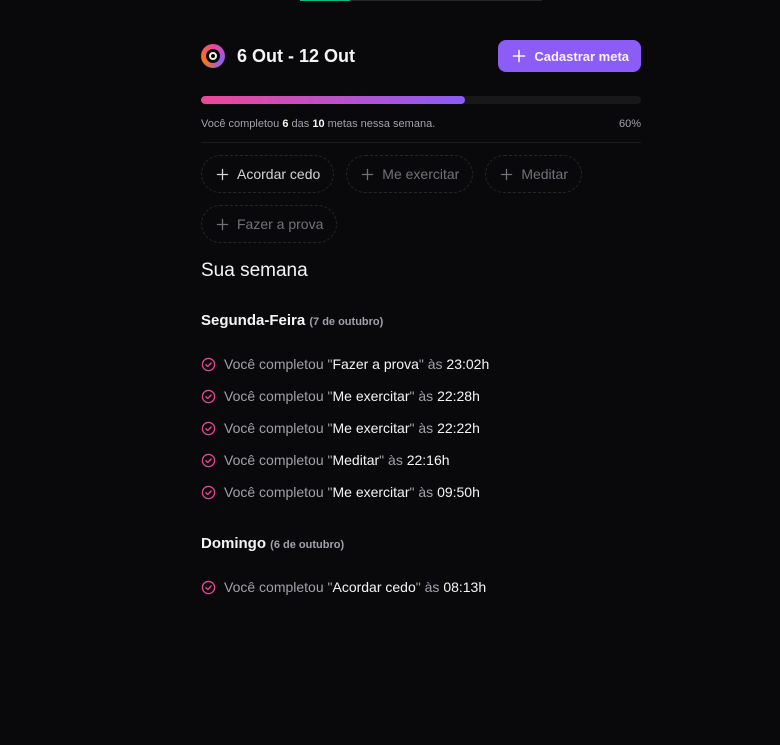 The image size is (780, 745). Describe the element at coordinates (280, 224) in the screenshot. I see `pending-goal-label: Fazer a prova` at that location.